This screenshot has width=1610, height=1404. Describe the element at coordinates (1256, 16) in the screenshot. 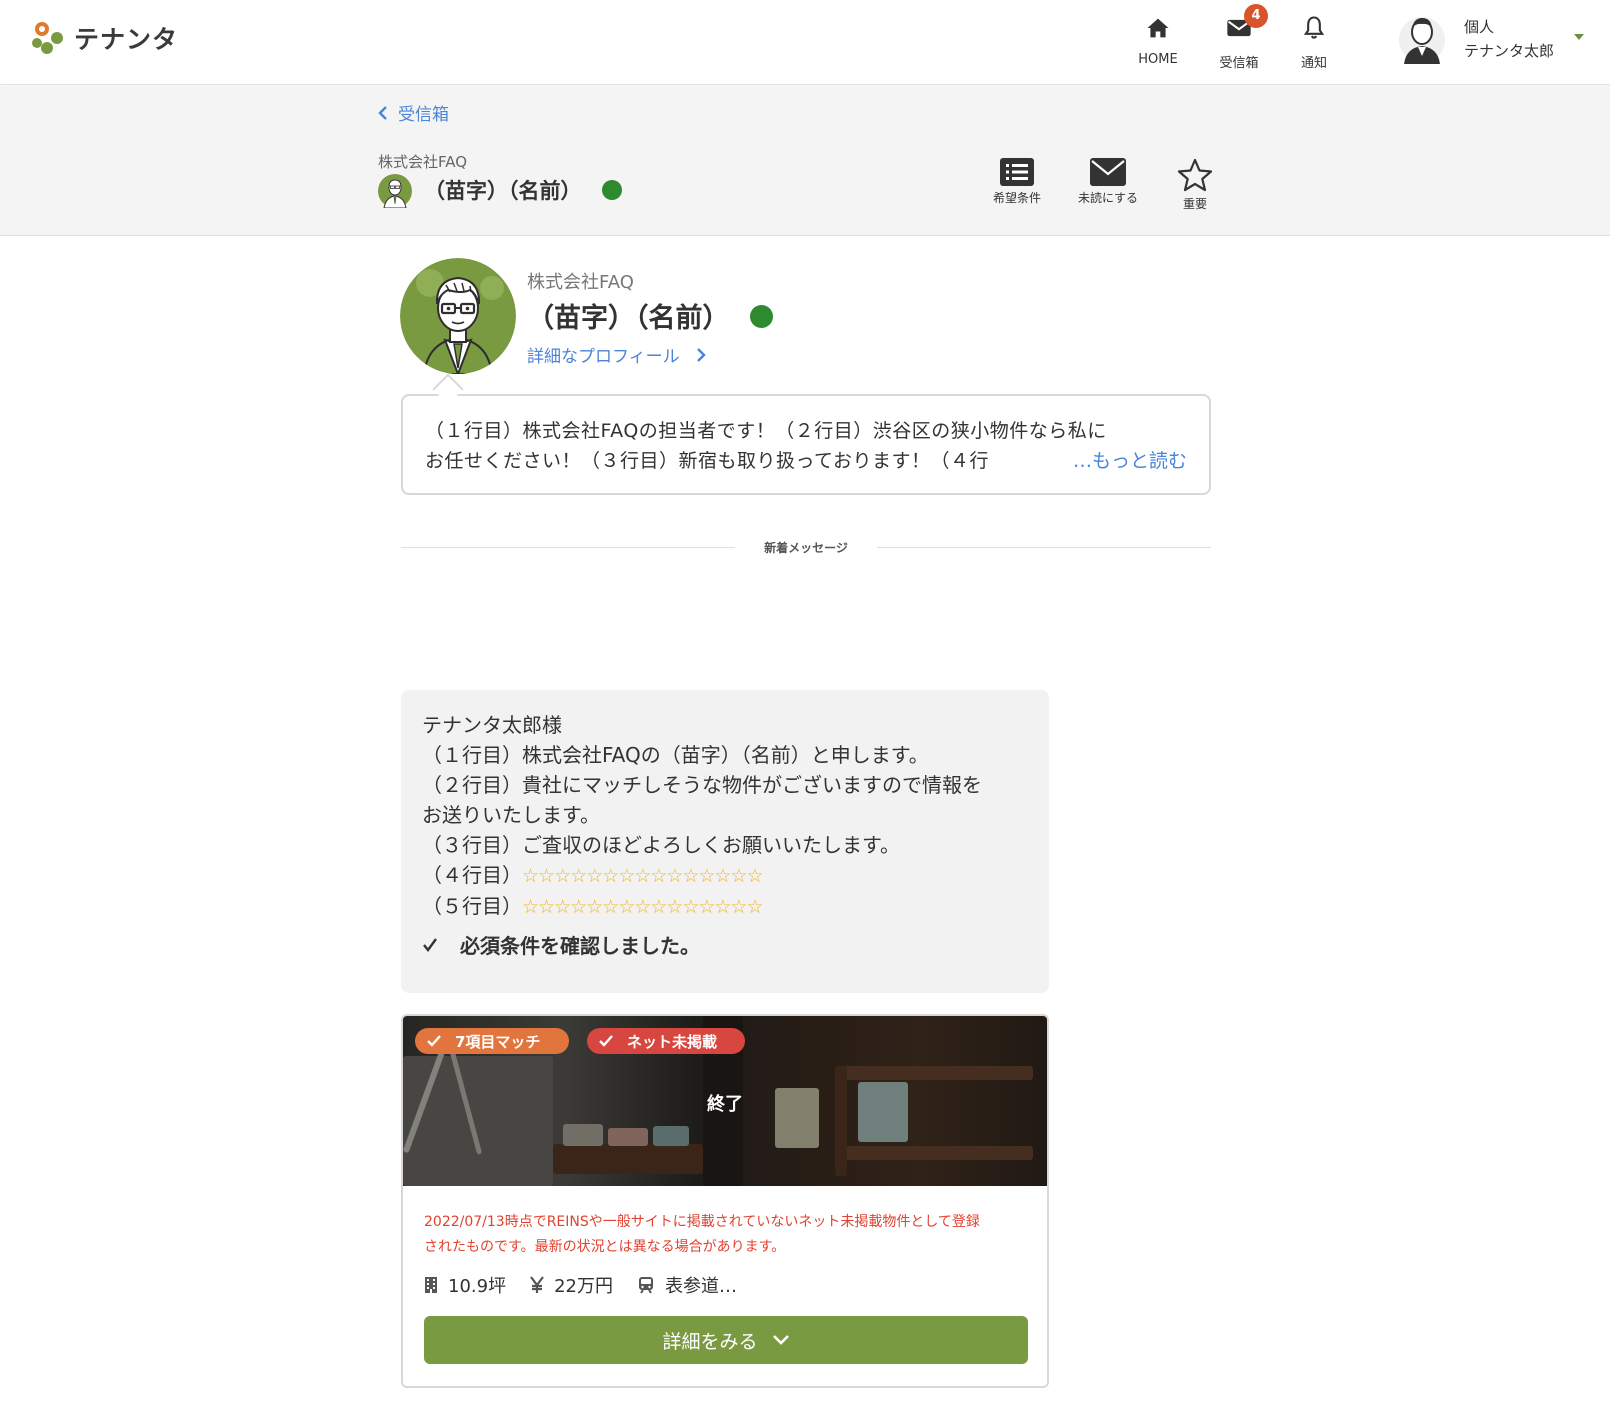

I see `inbox-badge: 4` at that location.